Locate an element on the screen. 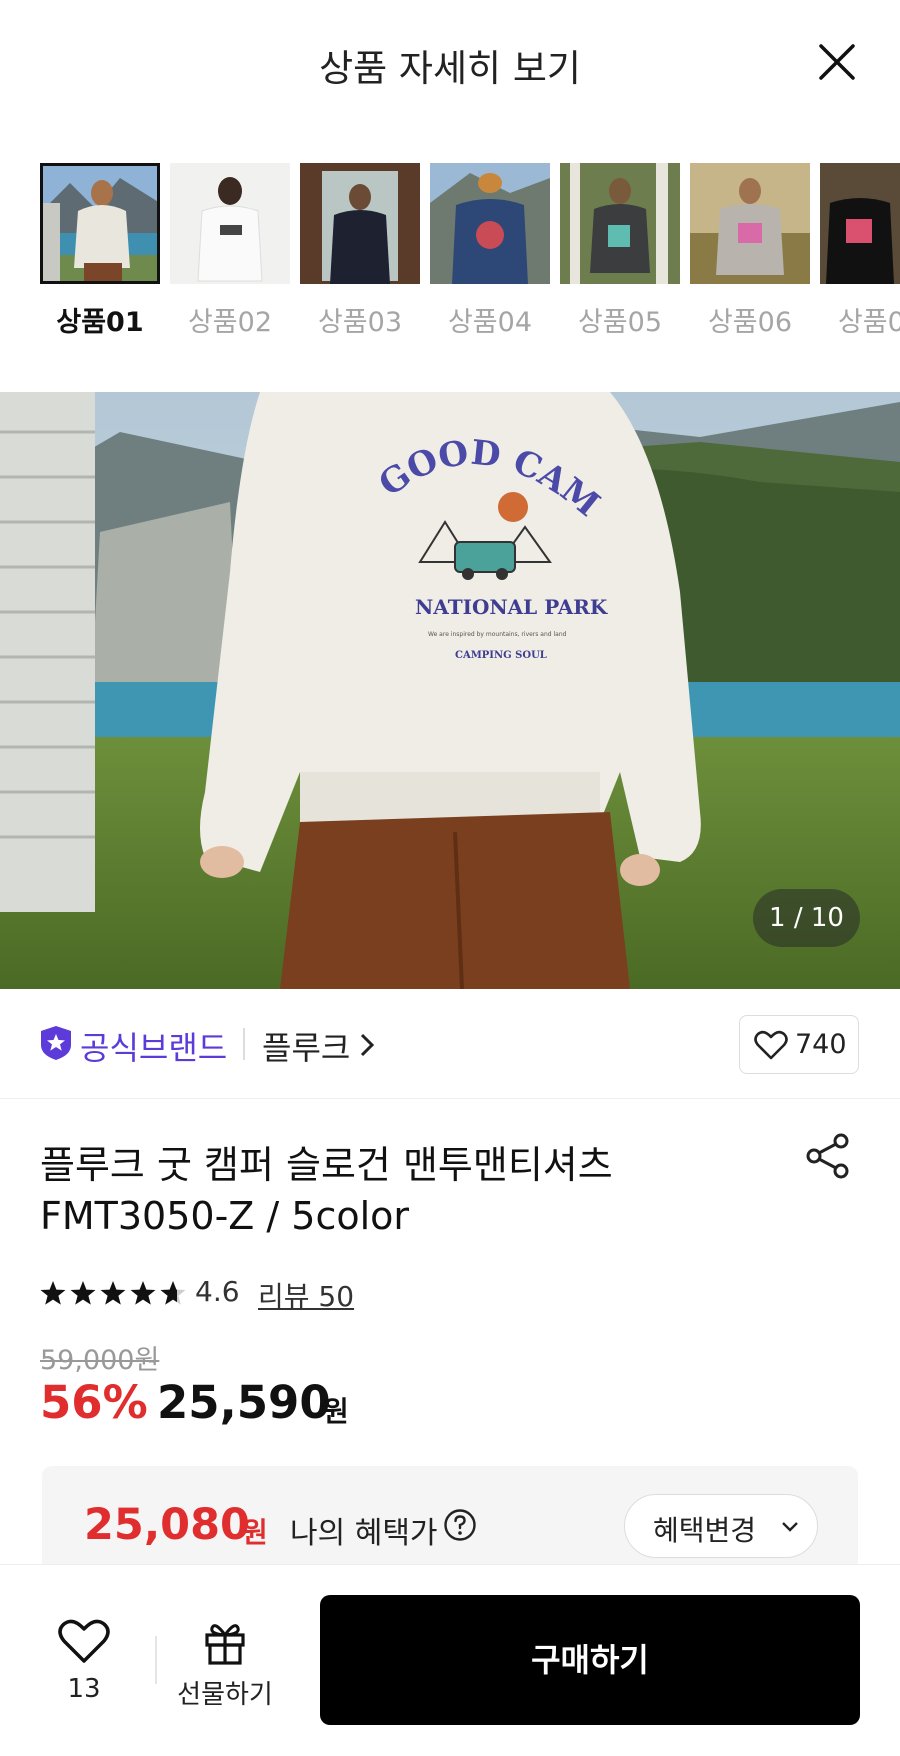 Image resolution: width=900 pixels, height=1756 pixels. print-text-middle: NATIONAL PARK is located at coordinates (511, 607).